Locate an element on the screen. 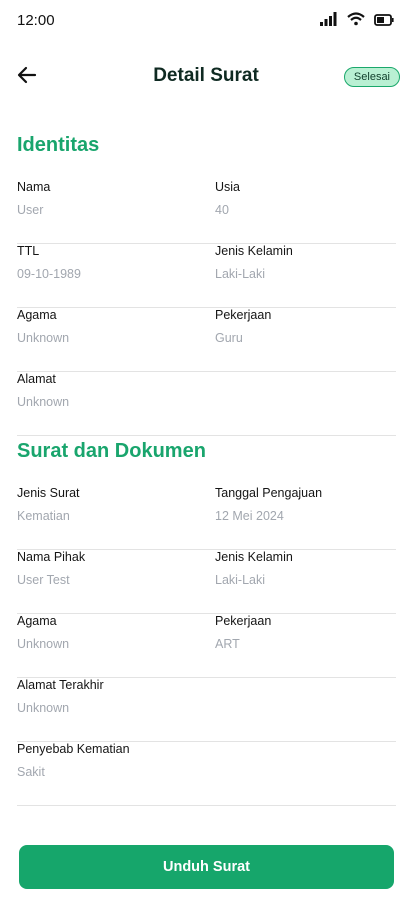  info-field-nama-pihak: Nama Pihak User Test is located at coordinates (51, 568).